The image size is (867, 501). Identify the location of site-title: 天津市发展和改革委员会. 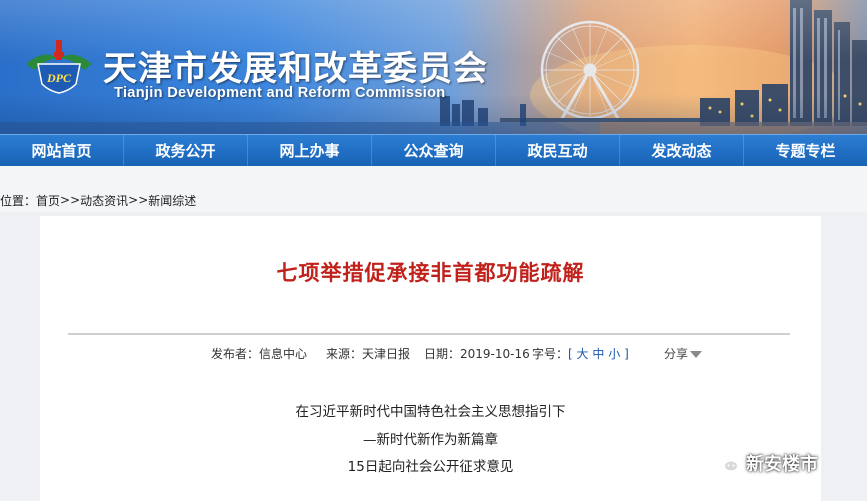
(295, 69).